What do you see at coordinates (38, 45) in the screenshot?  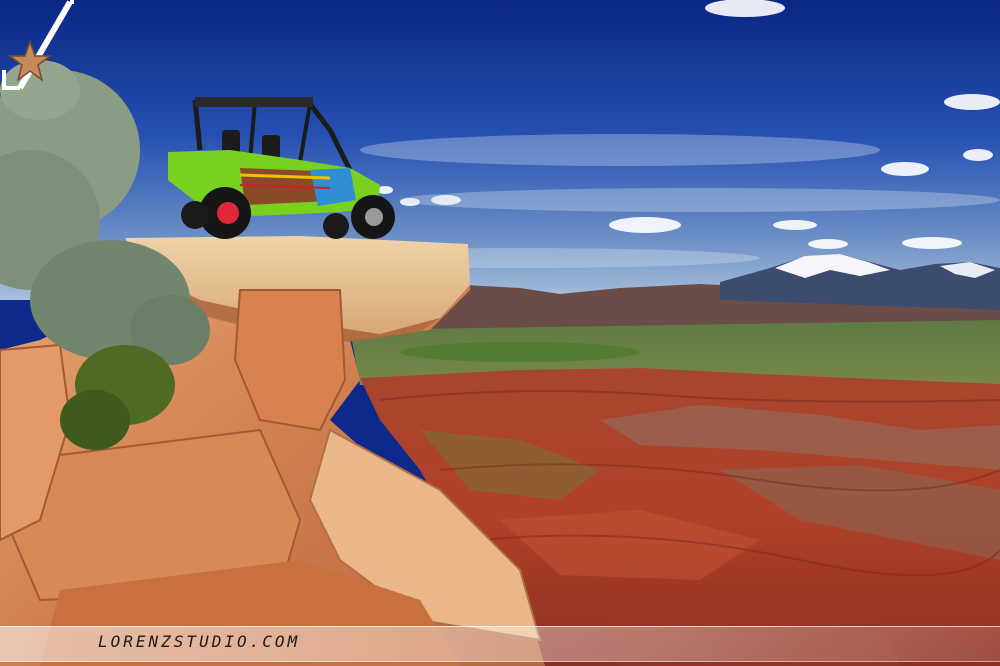 I see `star-in-box-logo-icon` at bounding box center [38, 45].